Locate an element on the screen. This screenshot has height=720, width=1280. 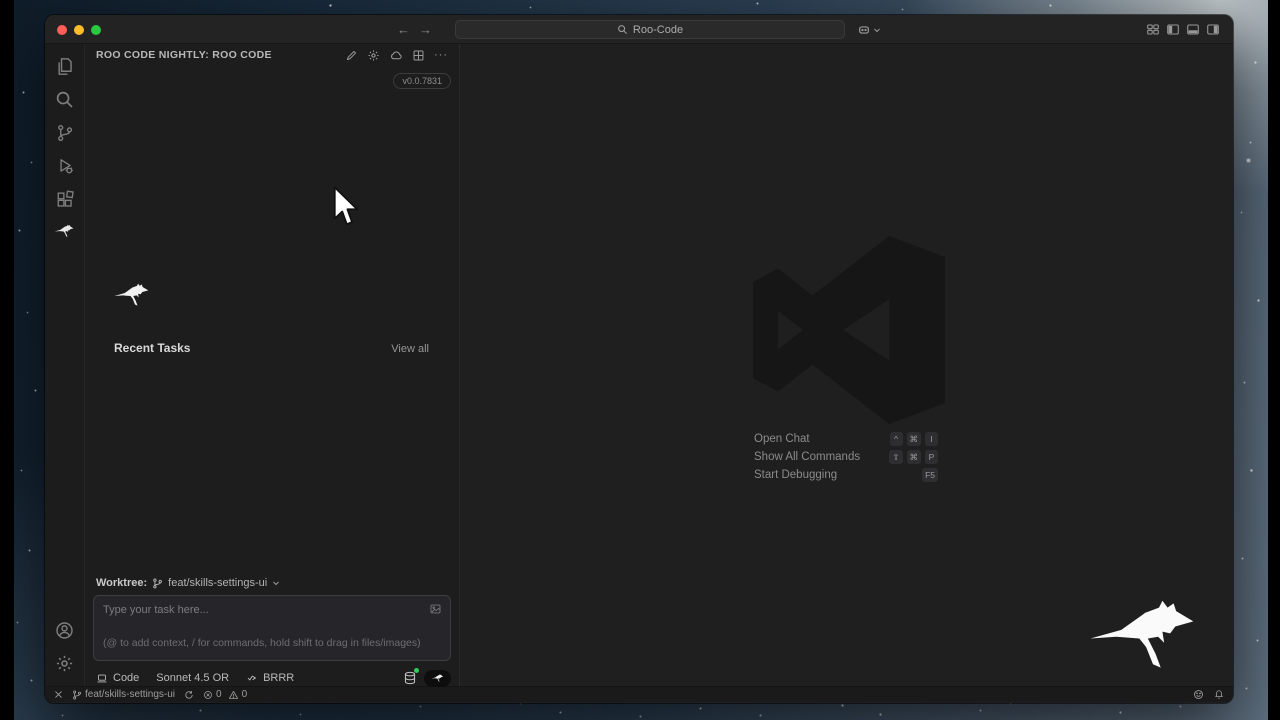
minimize-button is located at coordinates (79, 30).